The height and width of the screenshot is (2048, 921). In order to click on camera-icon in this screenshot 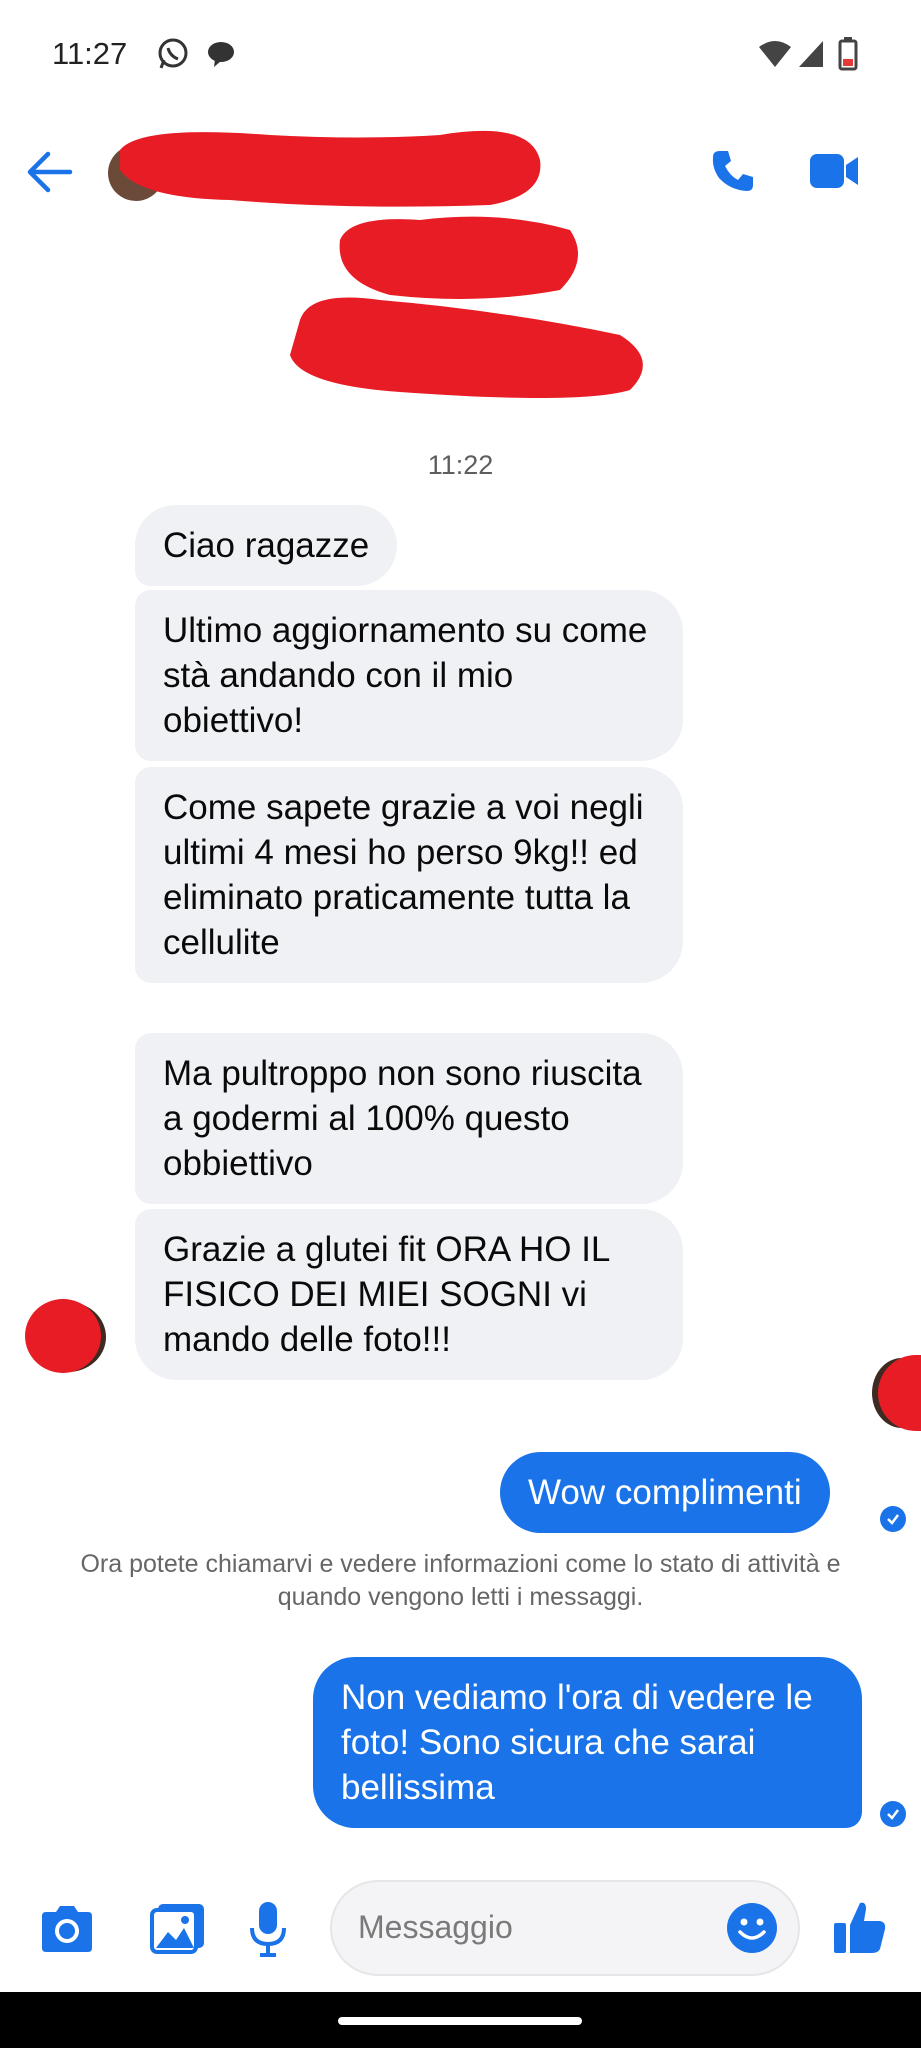, I will do `click(67, 1929)`.